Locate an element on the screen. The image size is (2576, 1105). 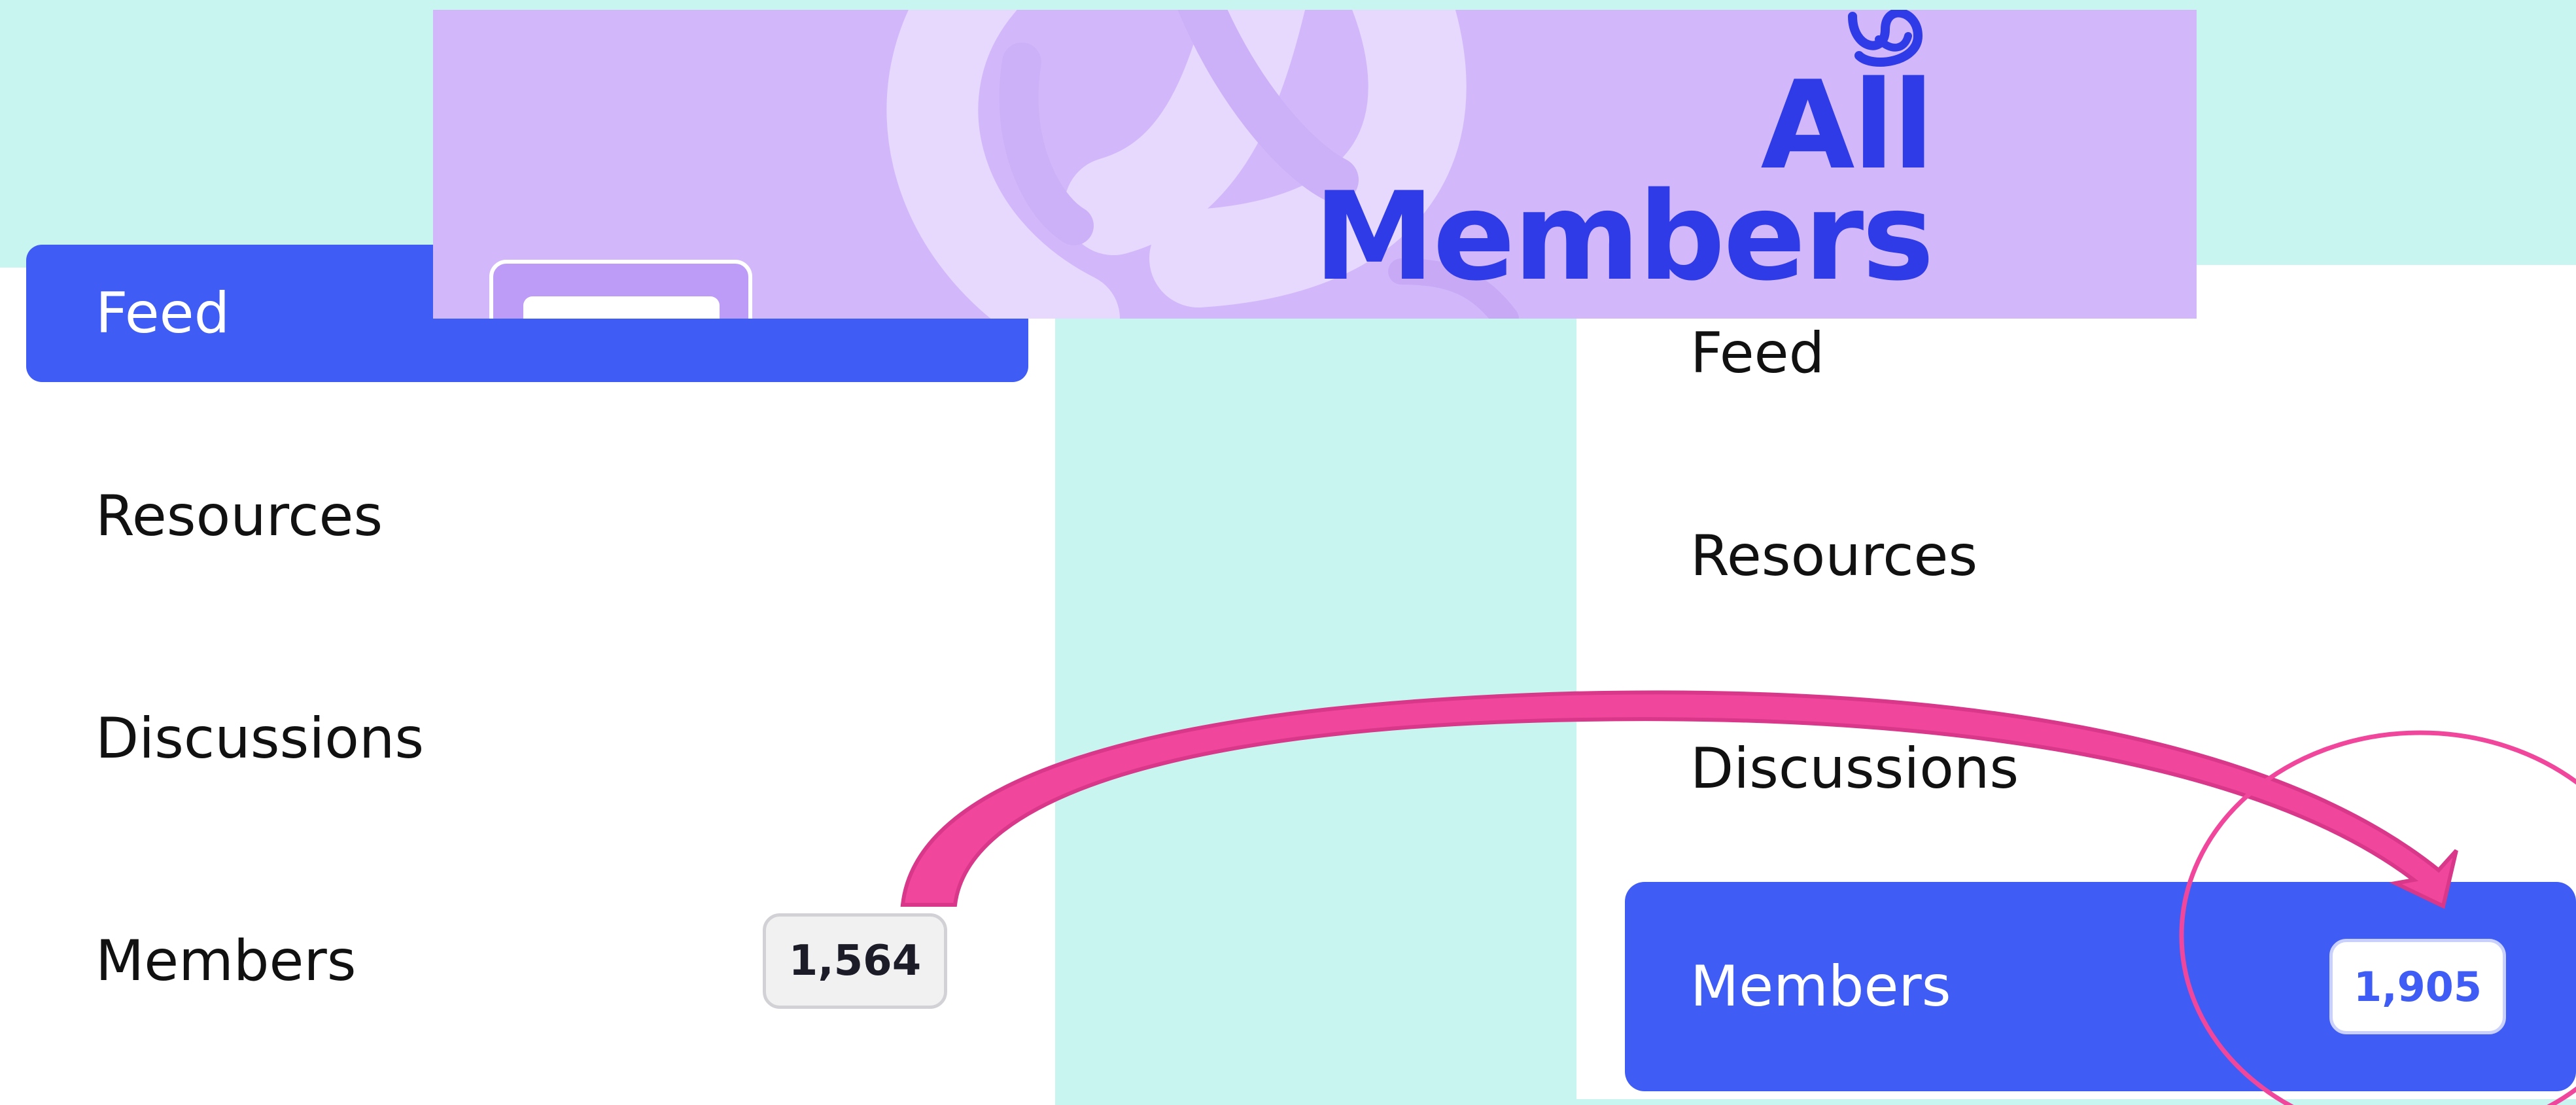
sidebar-item-members: Members 1,905 is located at coordinates (2100, 986).